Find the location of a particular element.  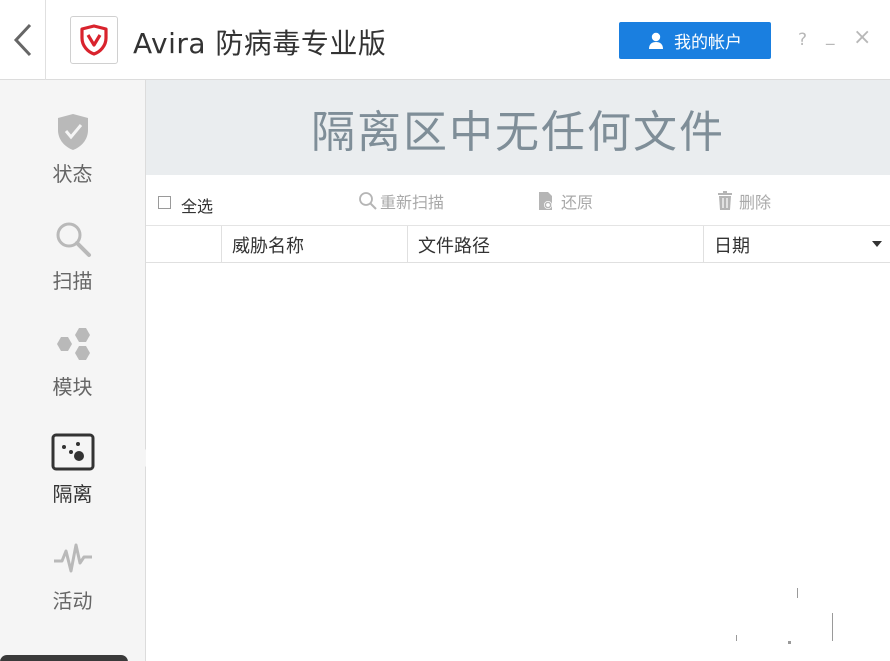

delete-label: 删除 is located at coordinates (755, 202).